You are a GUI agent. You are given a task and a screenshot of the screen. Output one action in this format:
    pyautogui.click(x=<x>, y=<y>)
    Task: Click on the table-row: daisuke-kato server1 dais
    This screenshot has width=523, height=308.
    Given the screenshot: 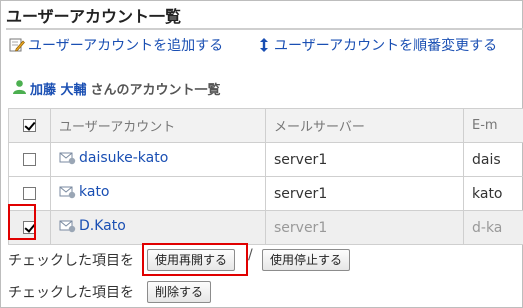 What is the action you would take?
    pyautogui.click(x=265, y=159)
    